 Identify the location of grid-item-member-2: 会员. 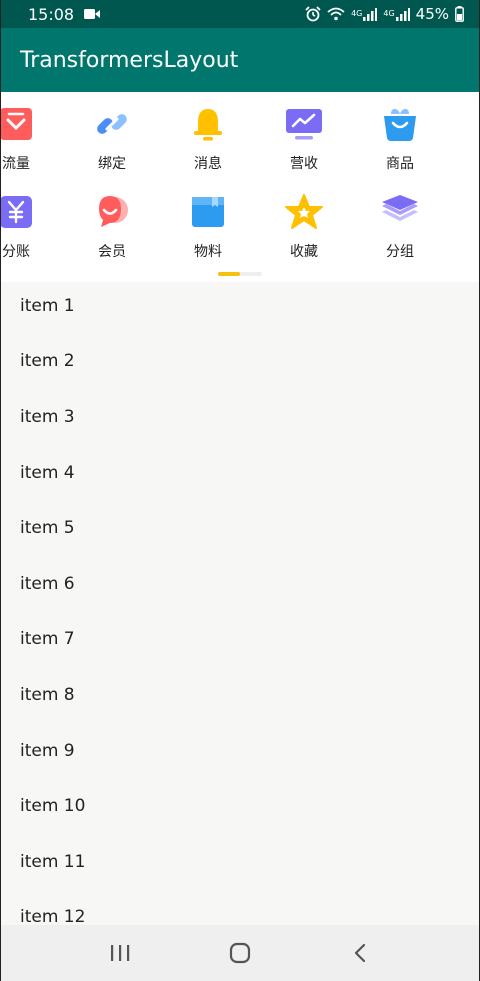
(464, 224).